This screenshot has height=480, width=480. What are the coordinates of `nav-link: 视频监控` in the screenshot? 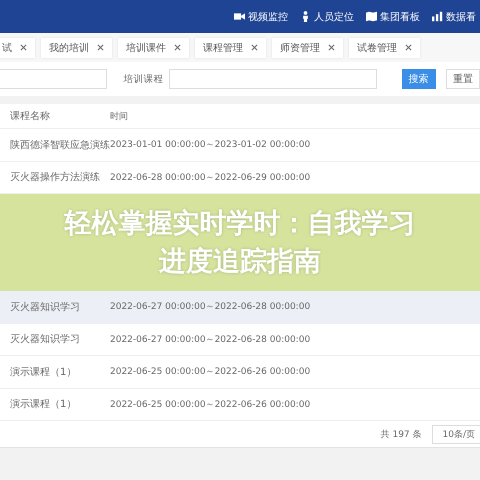 It's located at (268, 17).